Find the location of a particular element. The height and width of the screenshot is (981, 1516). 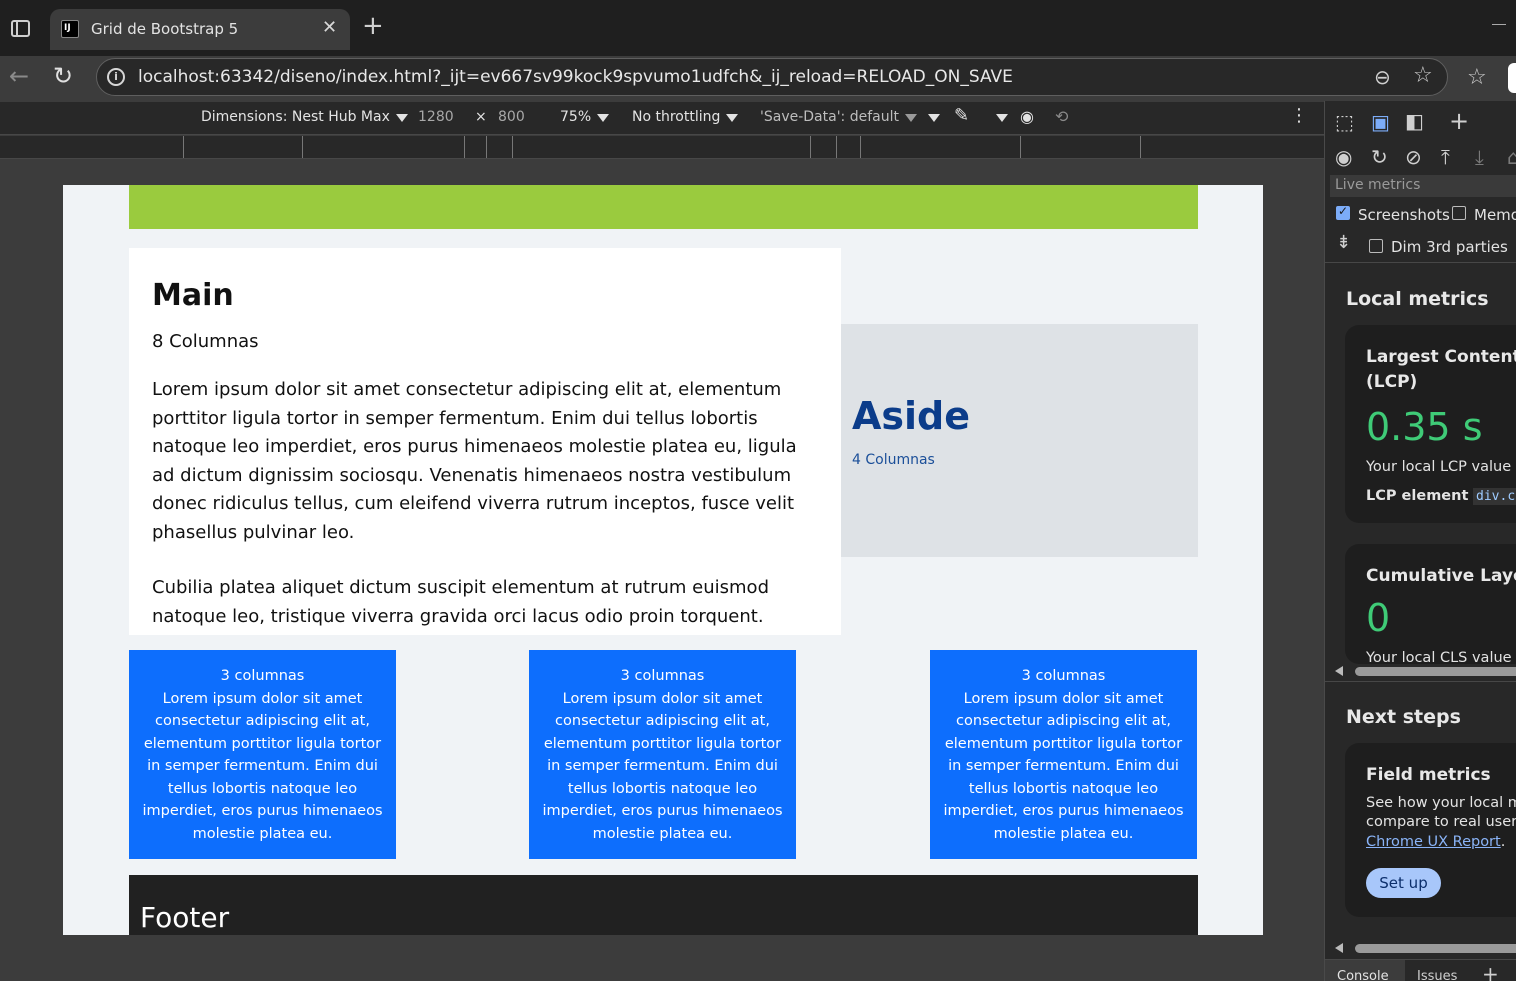

more-caret-icon is located at coordinates (931, 117).